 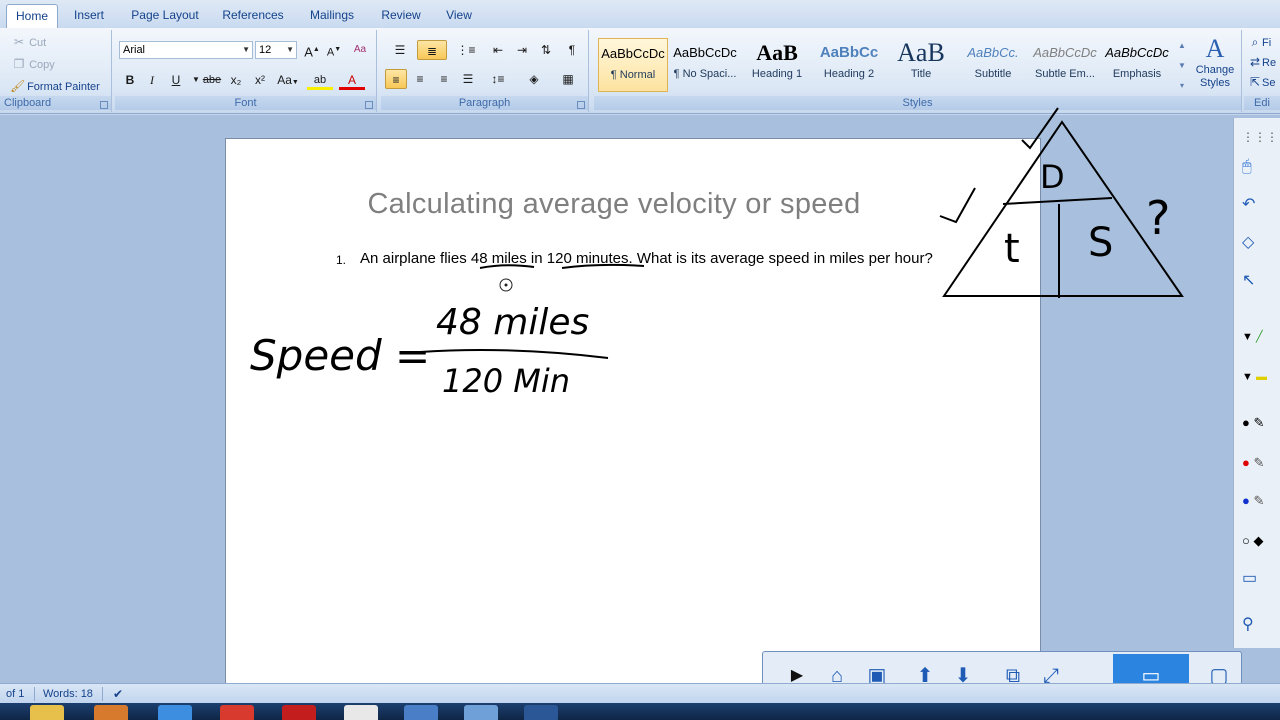 What do you see at coordinates (1260, 337) in the screenshot?
I see `pen-dropdown-icon: ▼ ╱` at bounding box center [1260, 337].